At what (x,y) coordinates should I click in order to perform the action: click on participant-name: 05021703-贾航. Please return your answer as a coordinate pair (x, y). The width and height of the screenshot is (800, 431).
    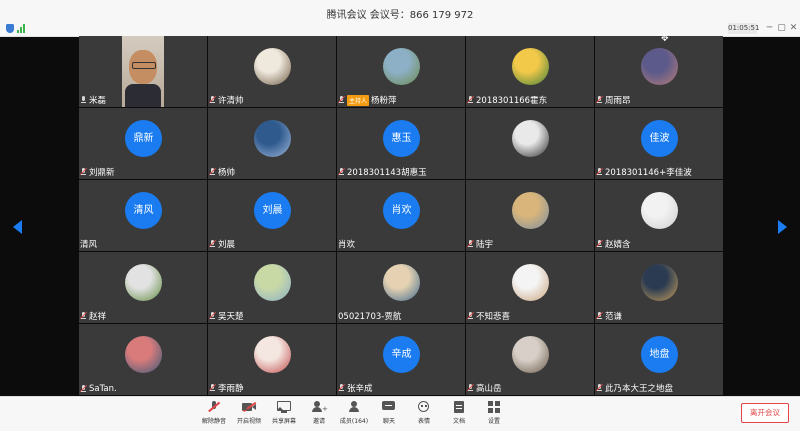
    Looking at the image, I should click on (370, 317).